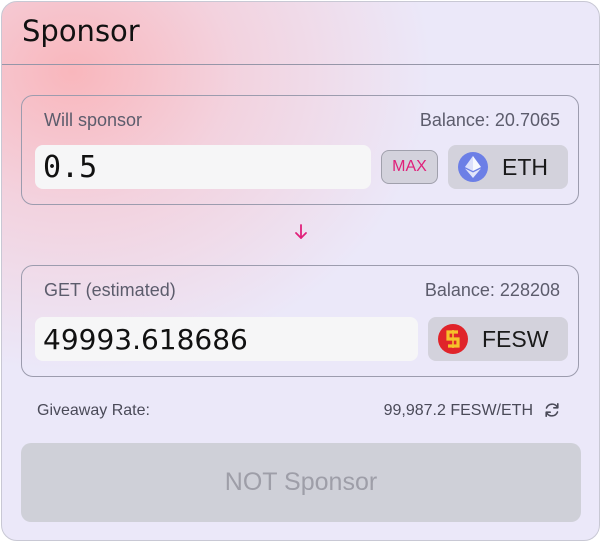 The height and width of the screenshot is (542, 600). I want to click on page-title: Sponsor, so click(81, 31).